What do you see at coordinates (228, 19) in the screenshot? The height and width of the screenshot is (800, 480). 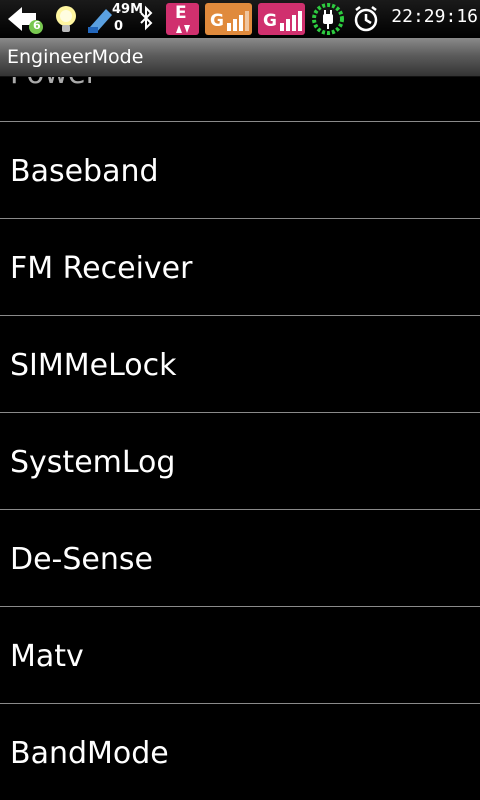 I see `sim1-signal-icon: G` at bounding box center [228, 19].